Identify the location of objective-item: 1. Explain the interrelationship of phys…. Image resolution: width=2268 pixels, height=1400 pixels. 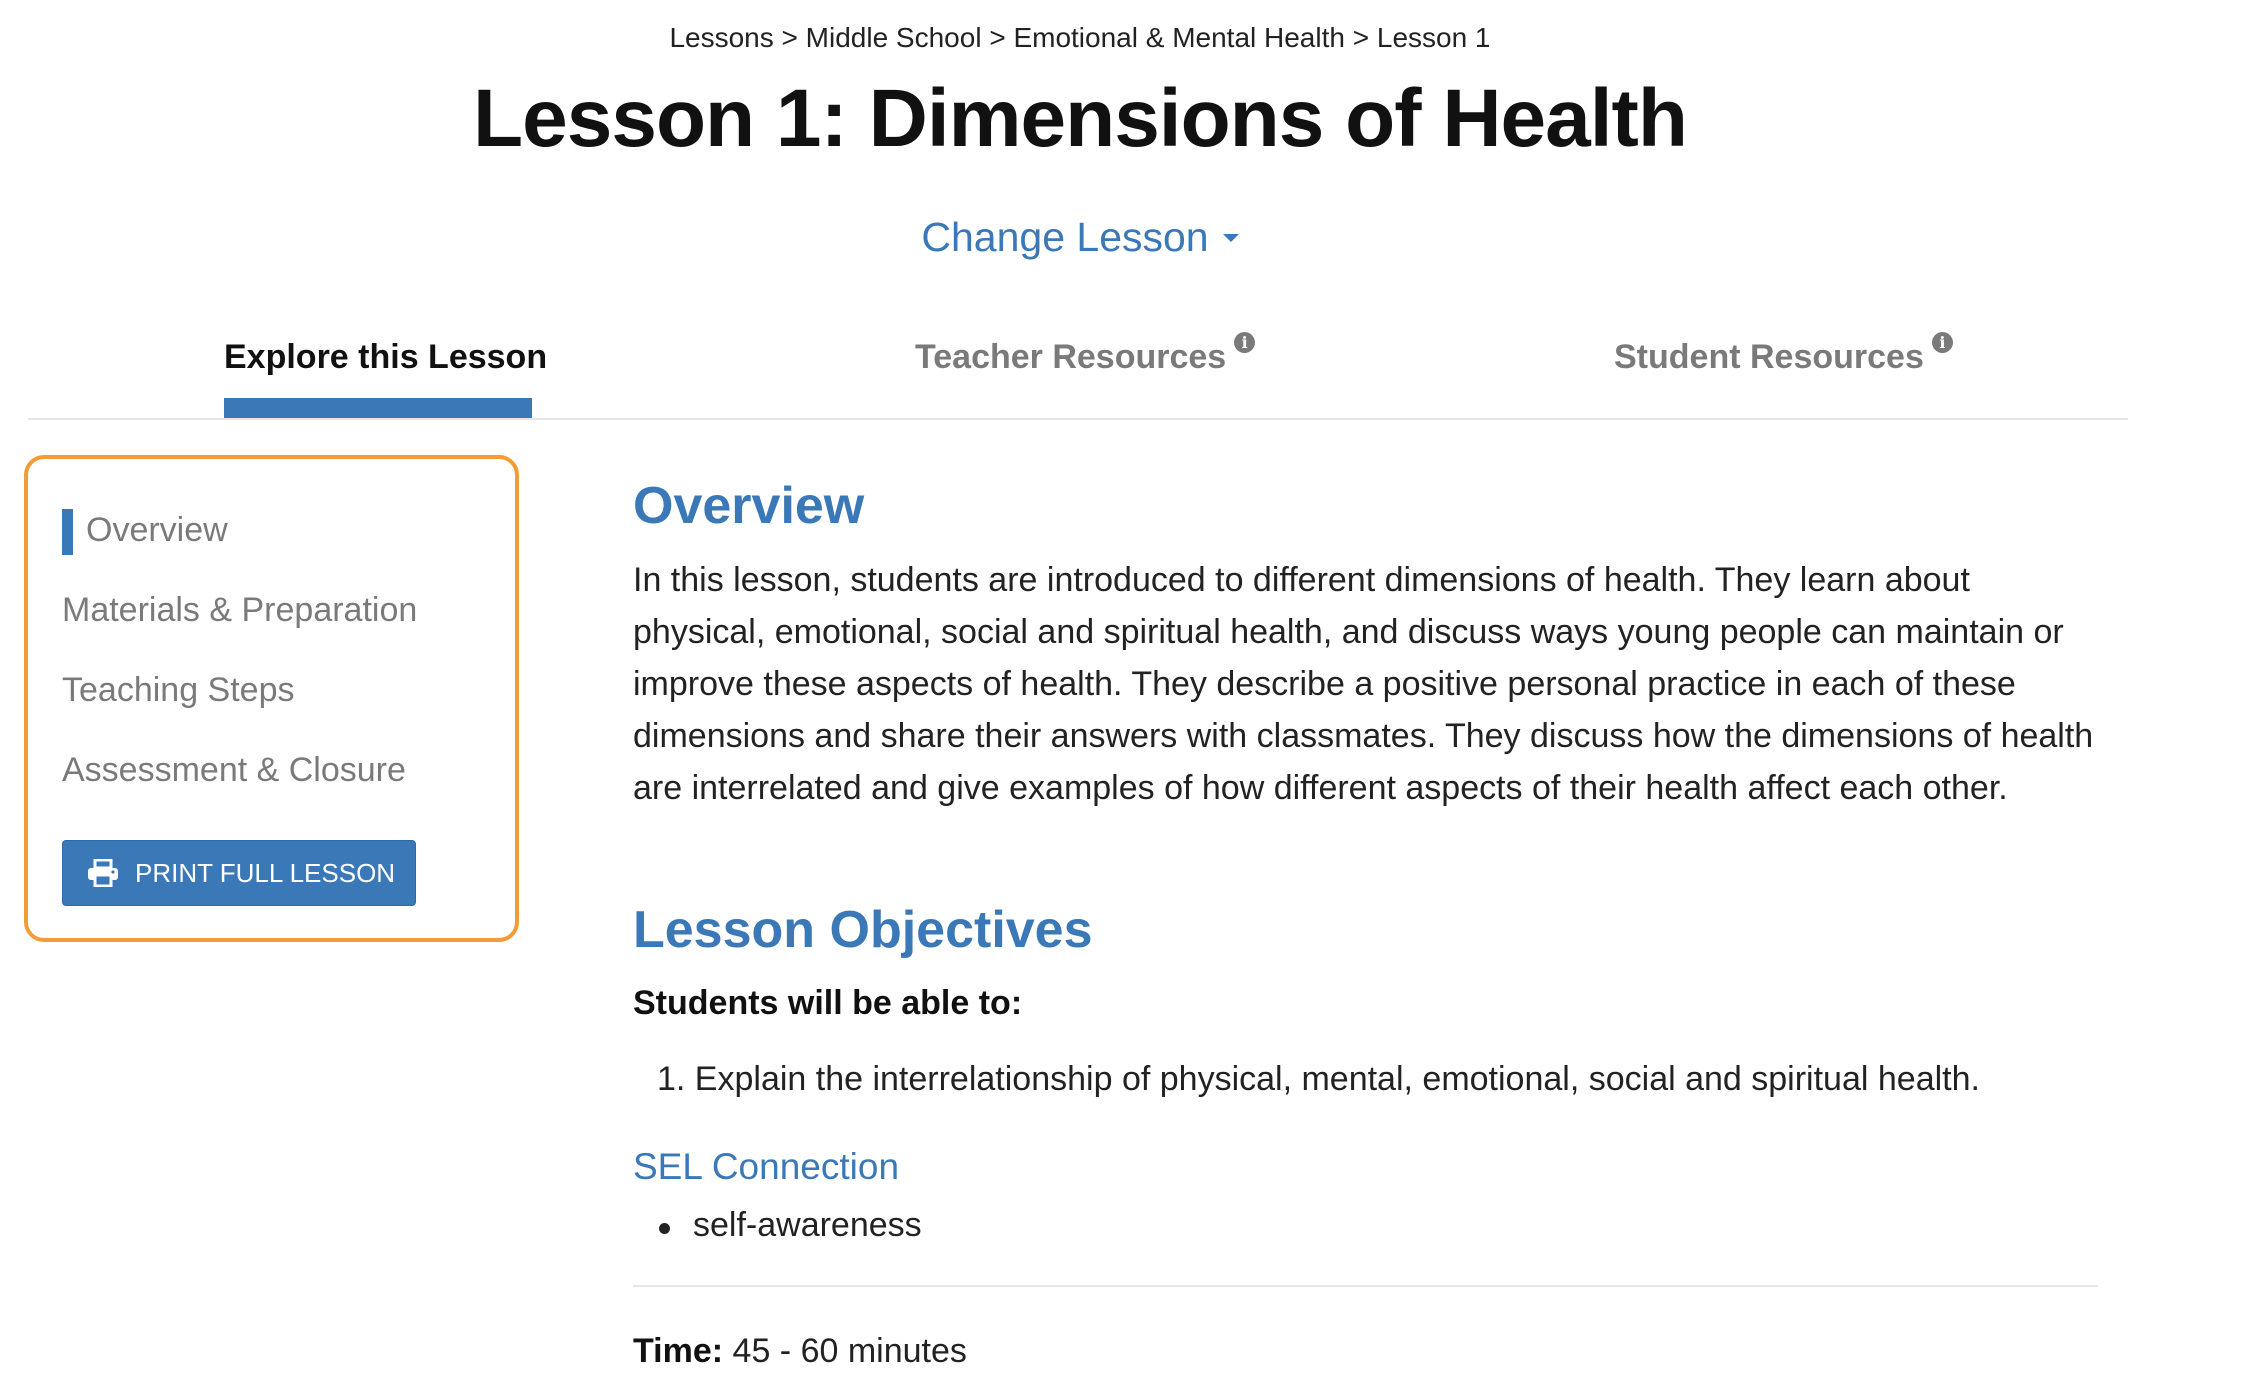
(1318, 1079).